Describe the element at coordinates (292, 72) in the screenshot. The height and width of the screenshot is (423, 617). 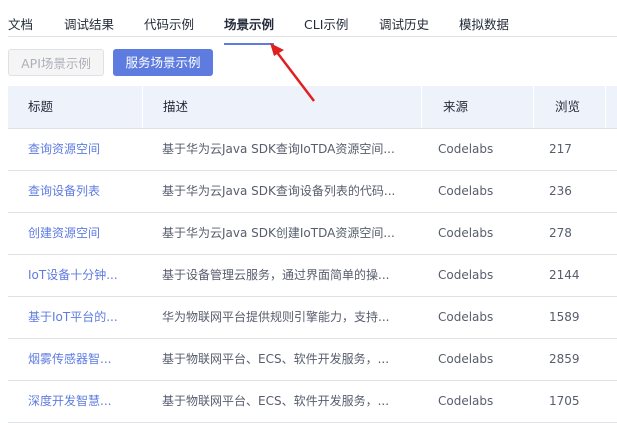
I see `red-arrow-annotation` at that location.